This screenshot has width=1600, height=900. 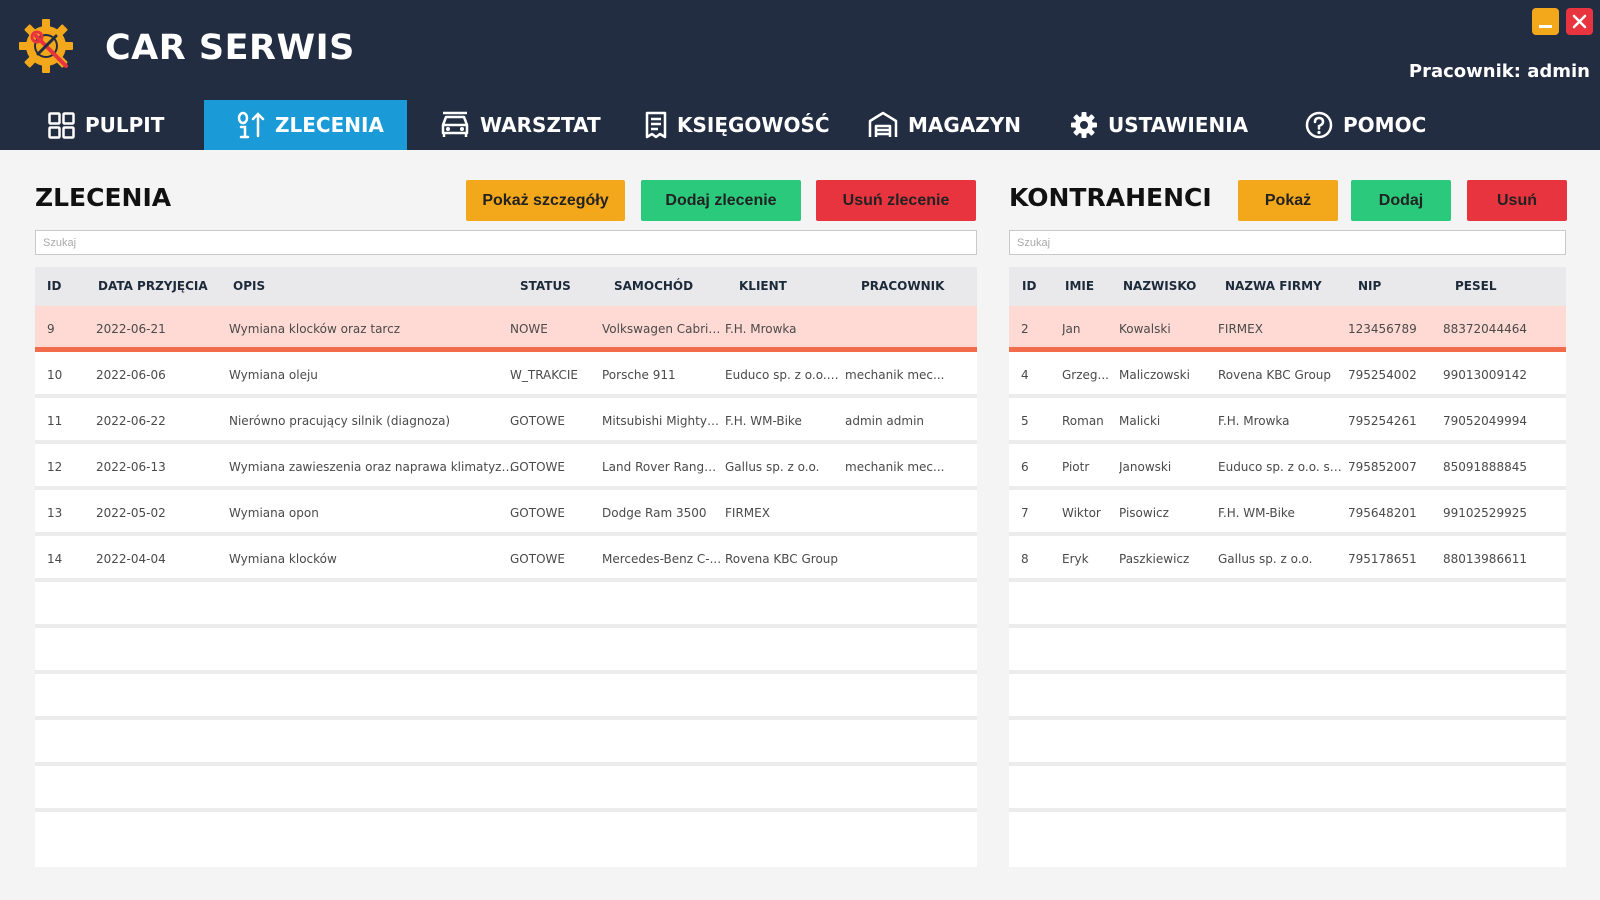 What do you see at coordinates (721, 200) in the screenshot?
I see `add-order-button: Dodaj zlecenie` at bounding box center [721, 200].